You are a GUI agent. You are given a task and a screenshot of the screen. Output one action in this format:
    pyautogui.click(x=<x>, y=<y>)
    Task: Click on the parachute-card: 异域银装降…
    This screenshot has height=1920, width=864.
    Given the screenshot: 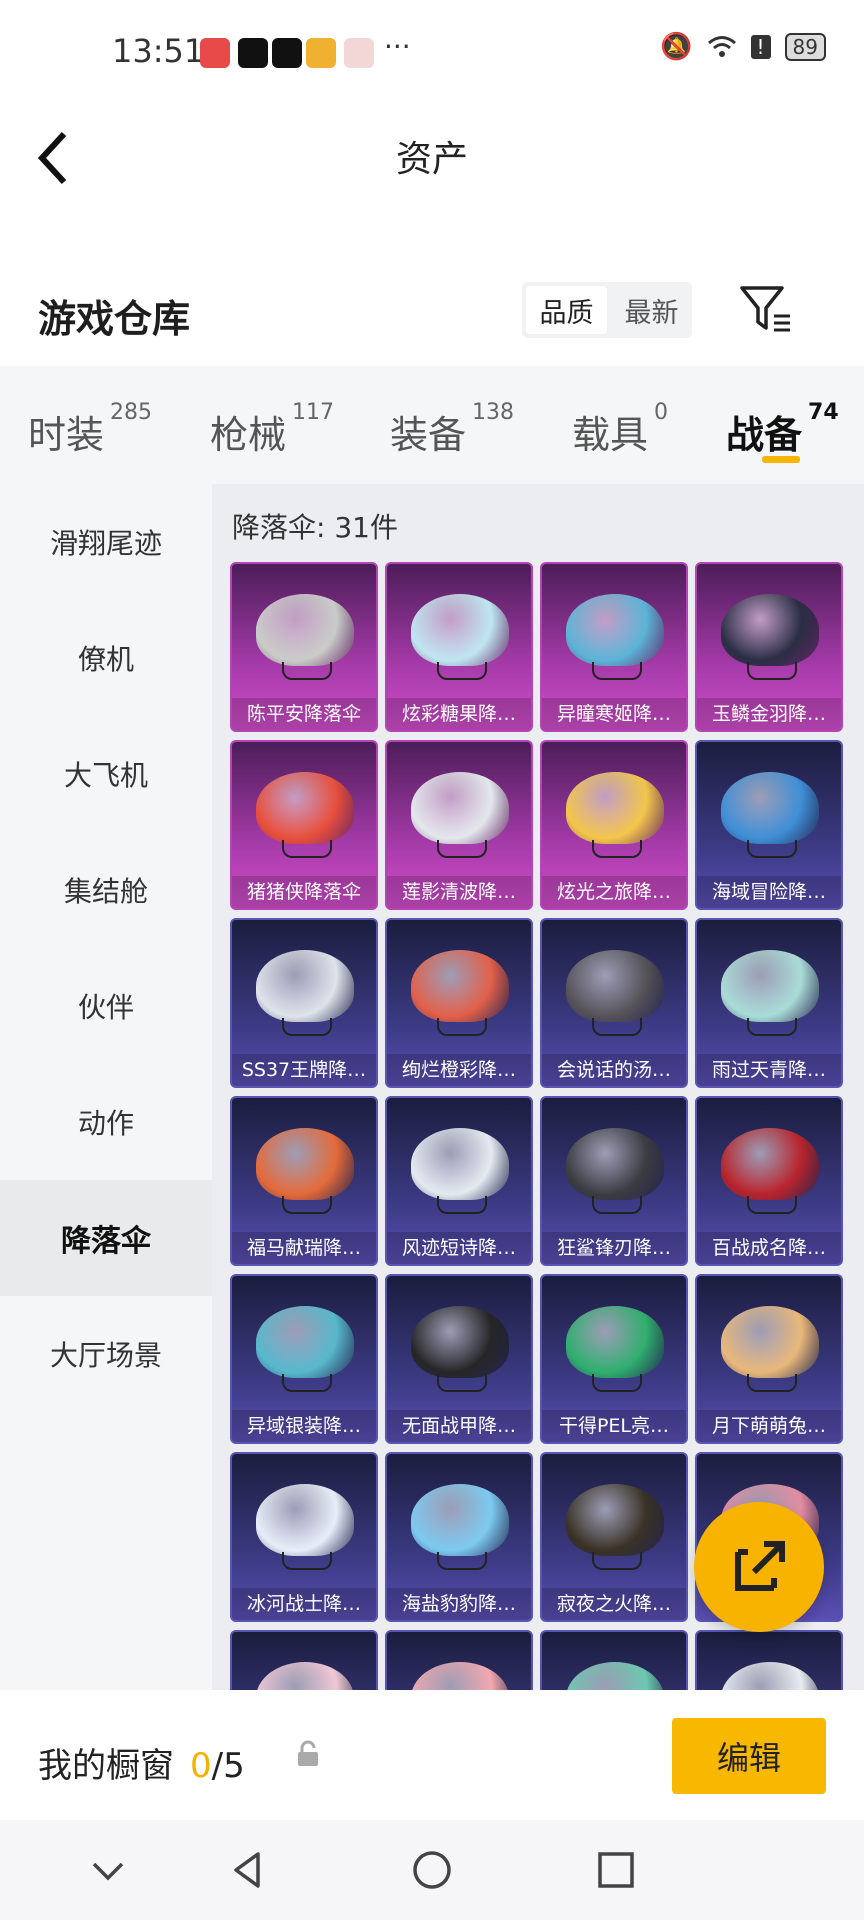 What is the action you would take?
    pyautogui.click(x=304, y=1359)
    